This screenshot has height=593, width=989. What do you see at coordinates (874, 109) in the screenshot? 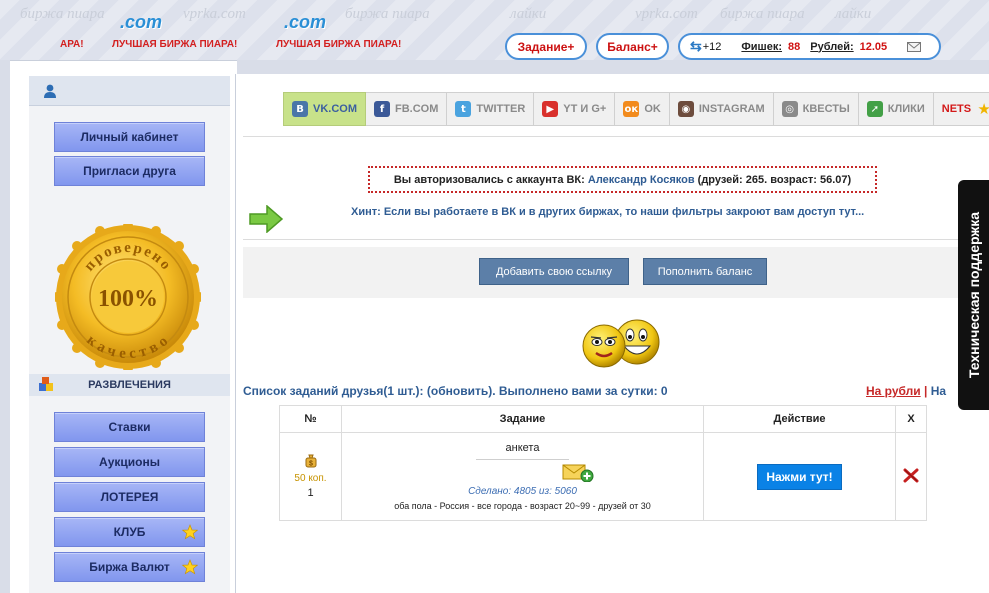
I see `cursor-icon: ➚` at bounding box center [874, 109].